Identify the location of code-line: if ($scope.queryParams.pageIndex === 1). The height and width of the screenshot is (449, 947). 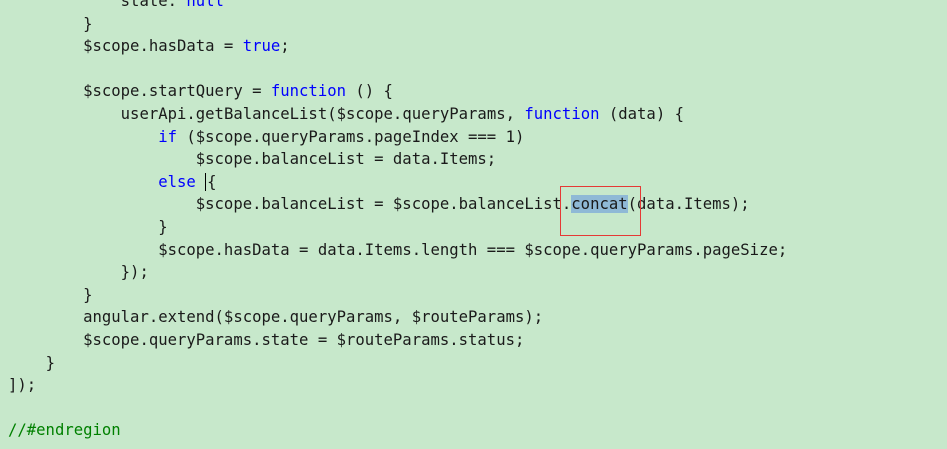
(266, 137).